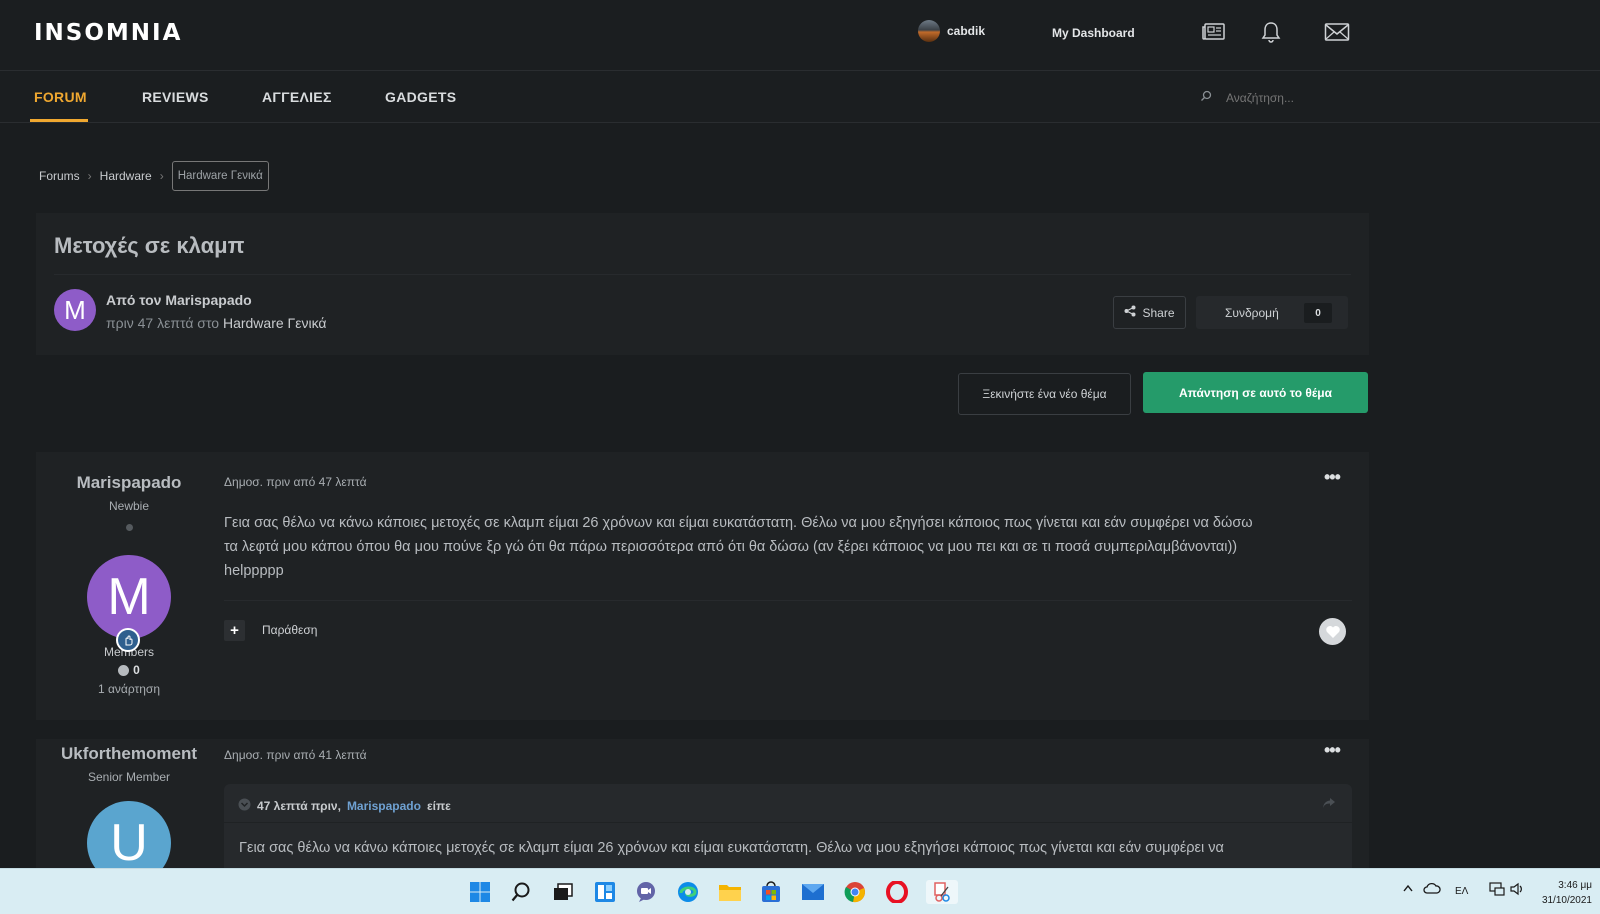 Image resolution: width=1600 pixels, height=914 pixels. What do you see at coordinates (800, 35) in the screenshot?
I see `top-header: INSOMNIA cabdik My Dashboard` at bounding box center [800, 35].